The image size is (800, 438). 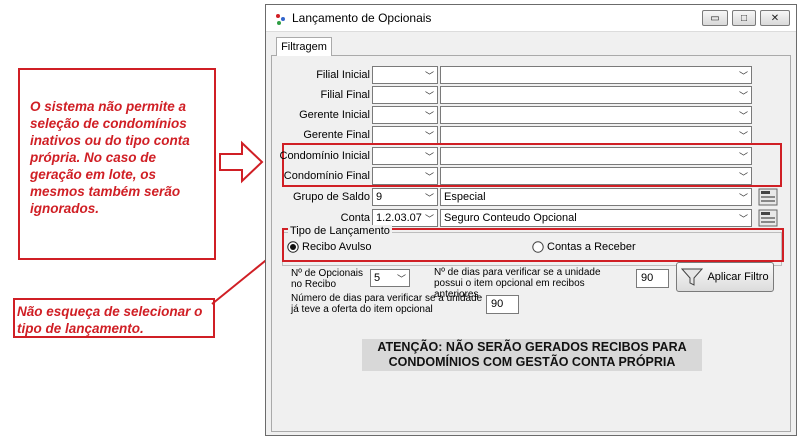 I want to click on filter-icon, so click(x=692, y=277).